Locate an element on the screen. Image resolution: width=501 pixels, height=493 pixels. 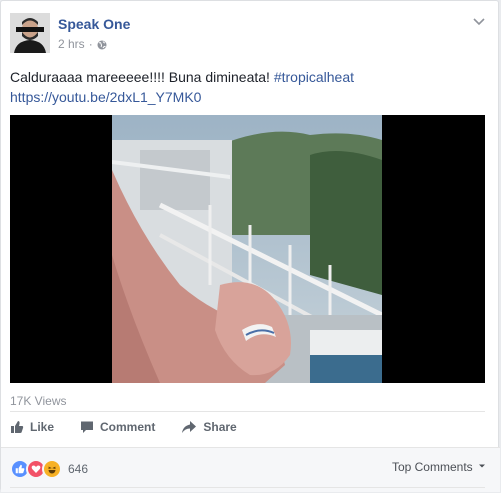
share-button: Share is located at coordinates (209, 427).